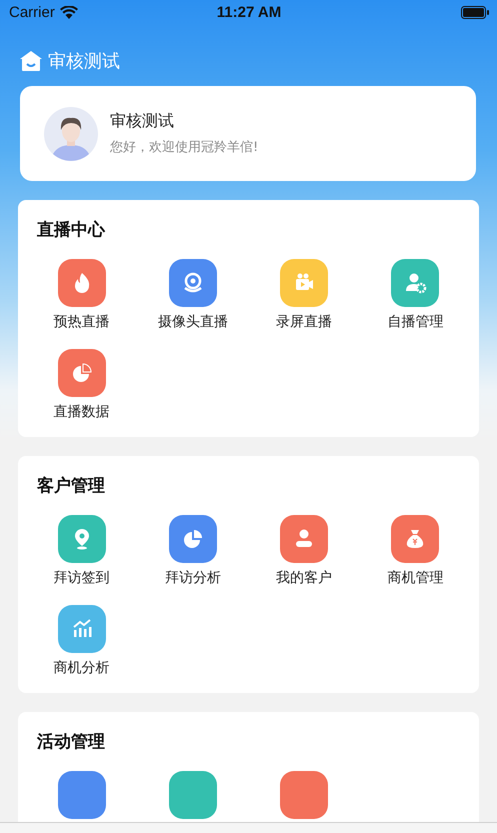 The image size is (497, 833). What do you see at coordinates (474, 12) in the screenshot?
I see `battery-icon` at bounding box center [474, 12].